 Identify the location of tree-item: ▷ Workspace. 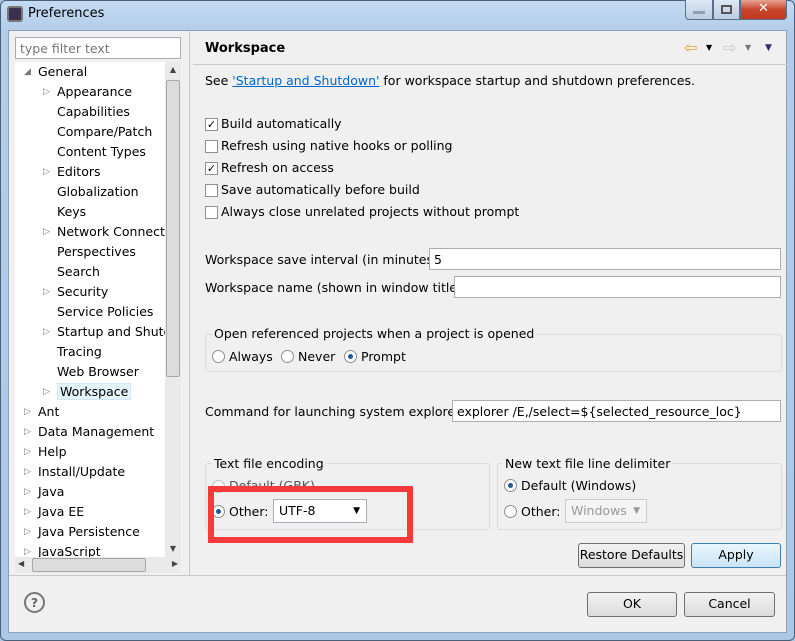
(87, 392).